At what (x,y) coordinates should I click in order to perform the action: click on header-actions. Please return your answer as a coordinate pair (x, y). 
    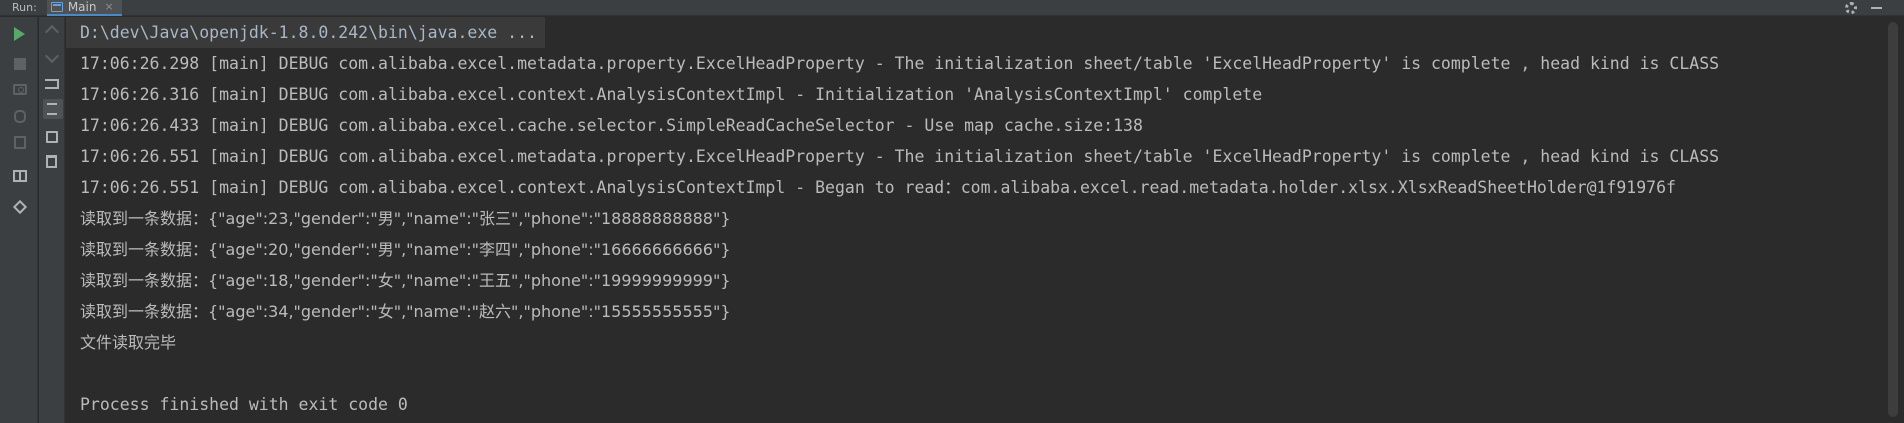
    Looking at the image, I should click on (1874, 7).